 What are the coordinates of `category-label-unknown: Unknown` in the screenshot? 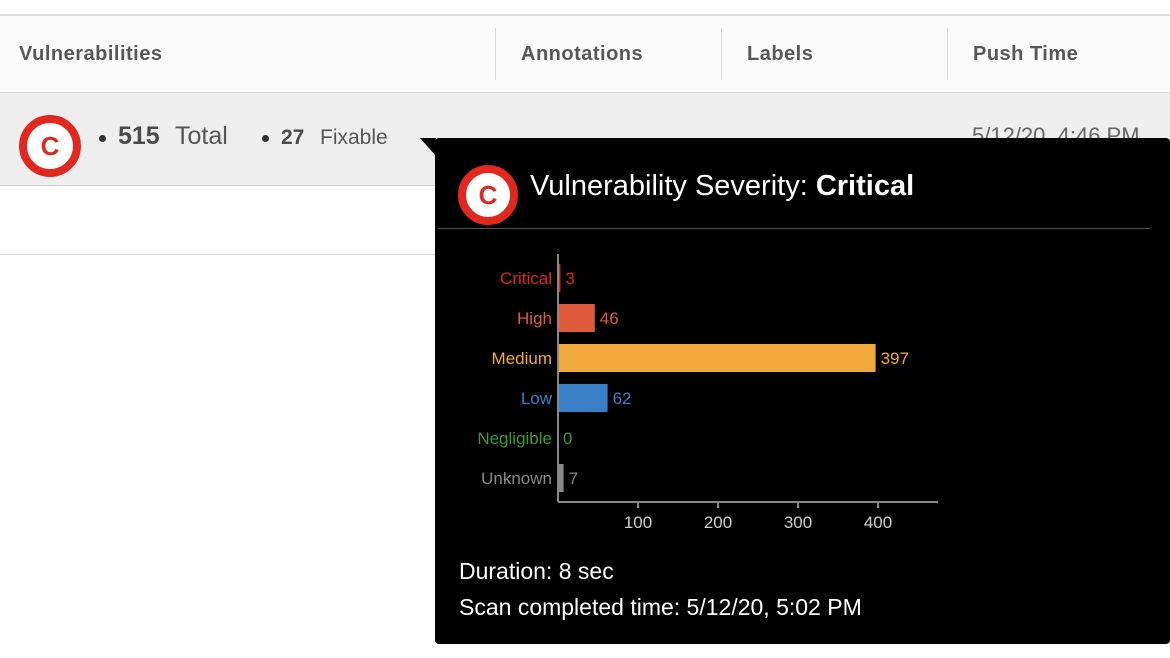 It's located at (516, 478).